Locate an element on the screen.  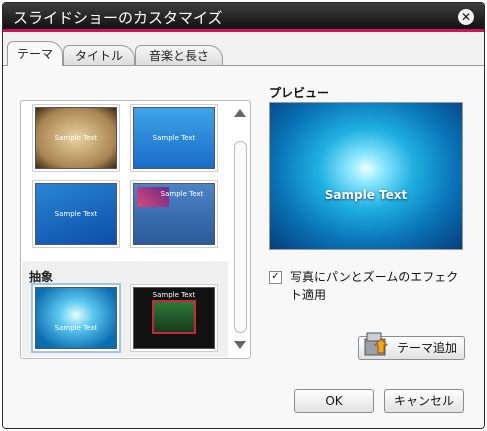
theme-thumb-blue: Sample Text is located at coordinates (174, 138).